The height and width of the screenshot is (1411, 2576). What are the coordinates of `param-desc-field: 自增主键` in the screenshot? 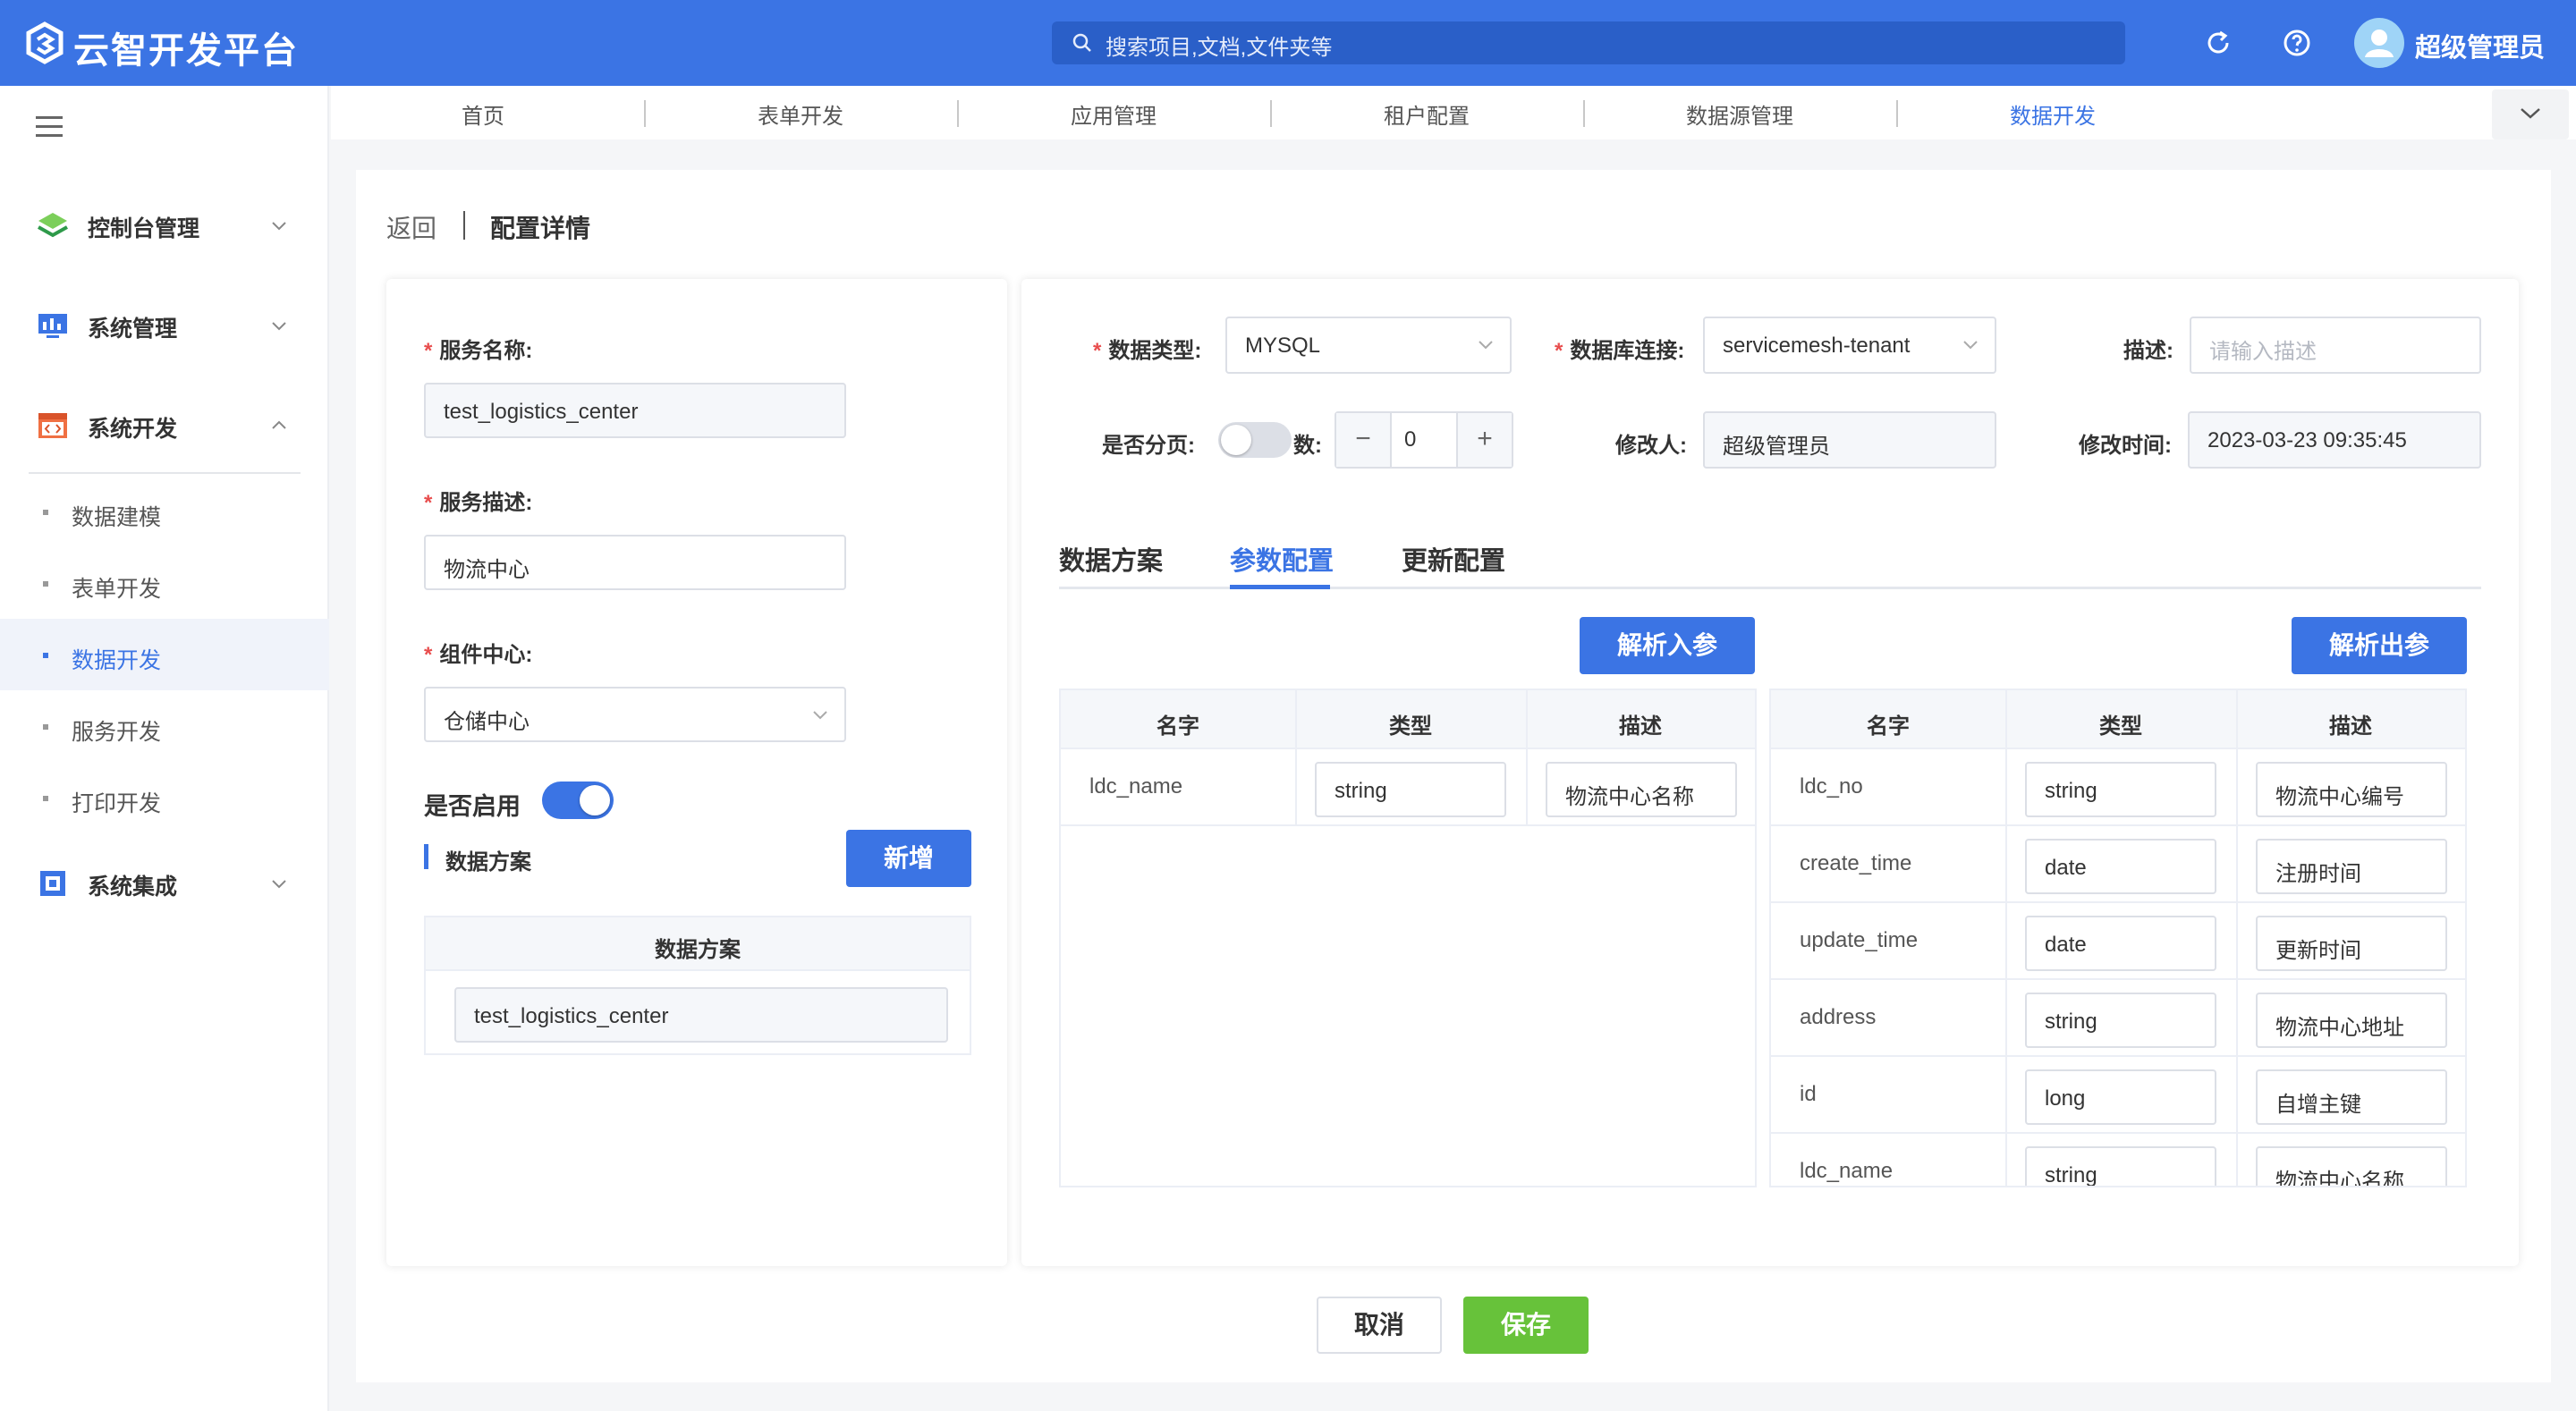 It's located at (2351, 1097).